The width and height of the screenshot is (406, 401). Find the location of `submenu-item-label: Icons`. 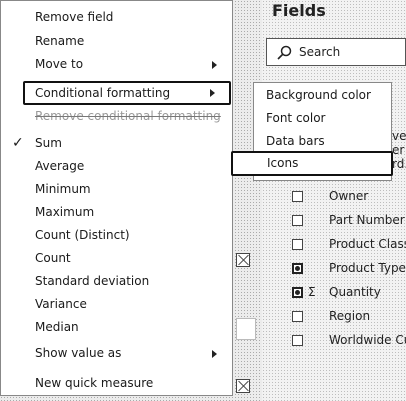

submenu-item-label: Icons is located at coordinates (283, 163).